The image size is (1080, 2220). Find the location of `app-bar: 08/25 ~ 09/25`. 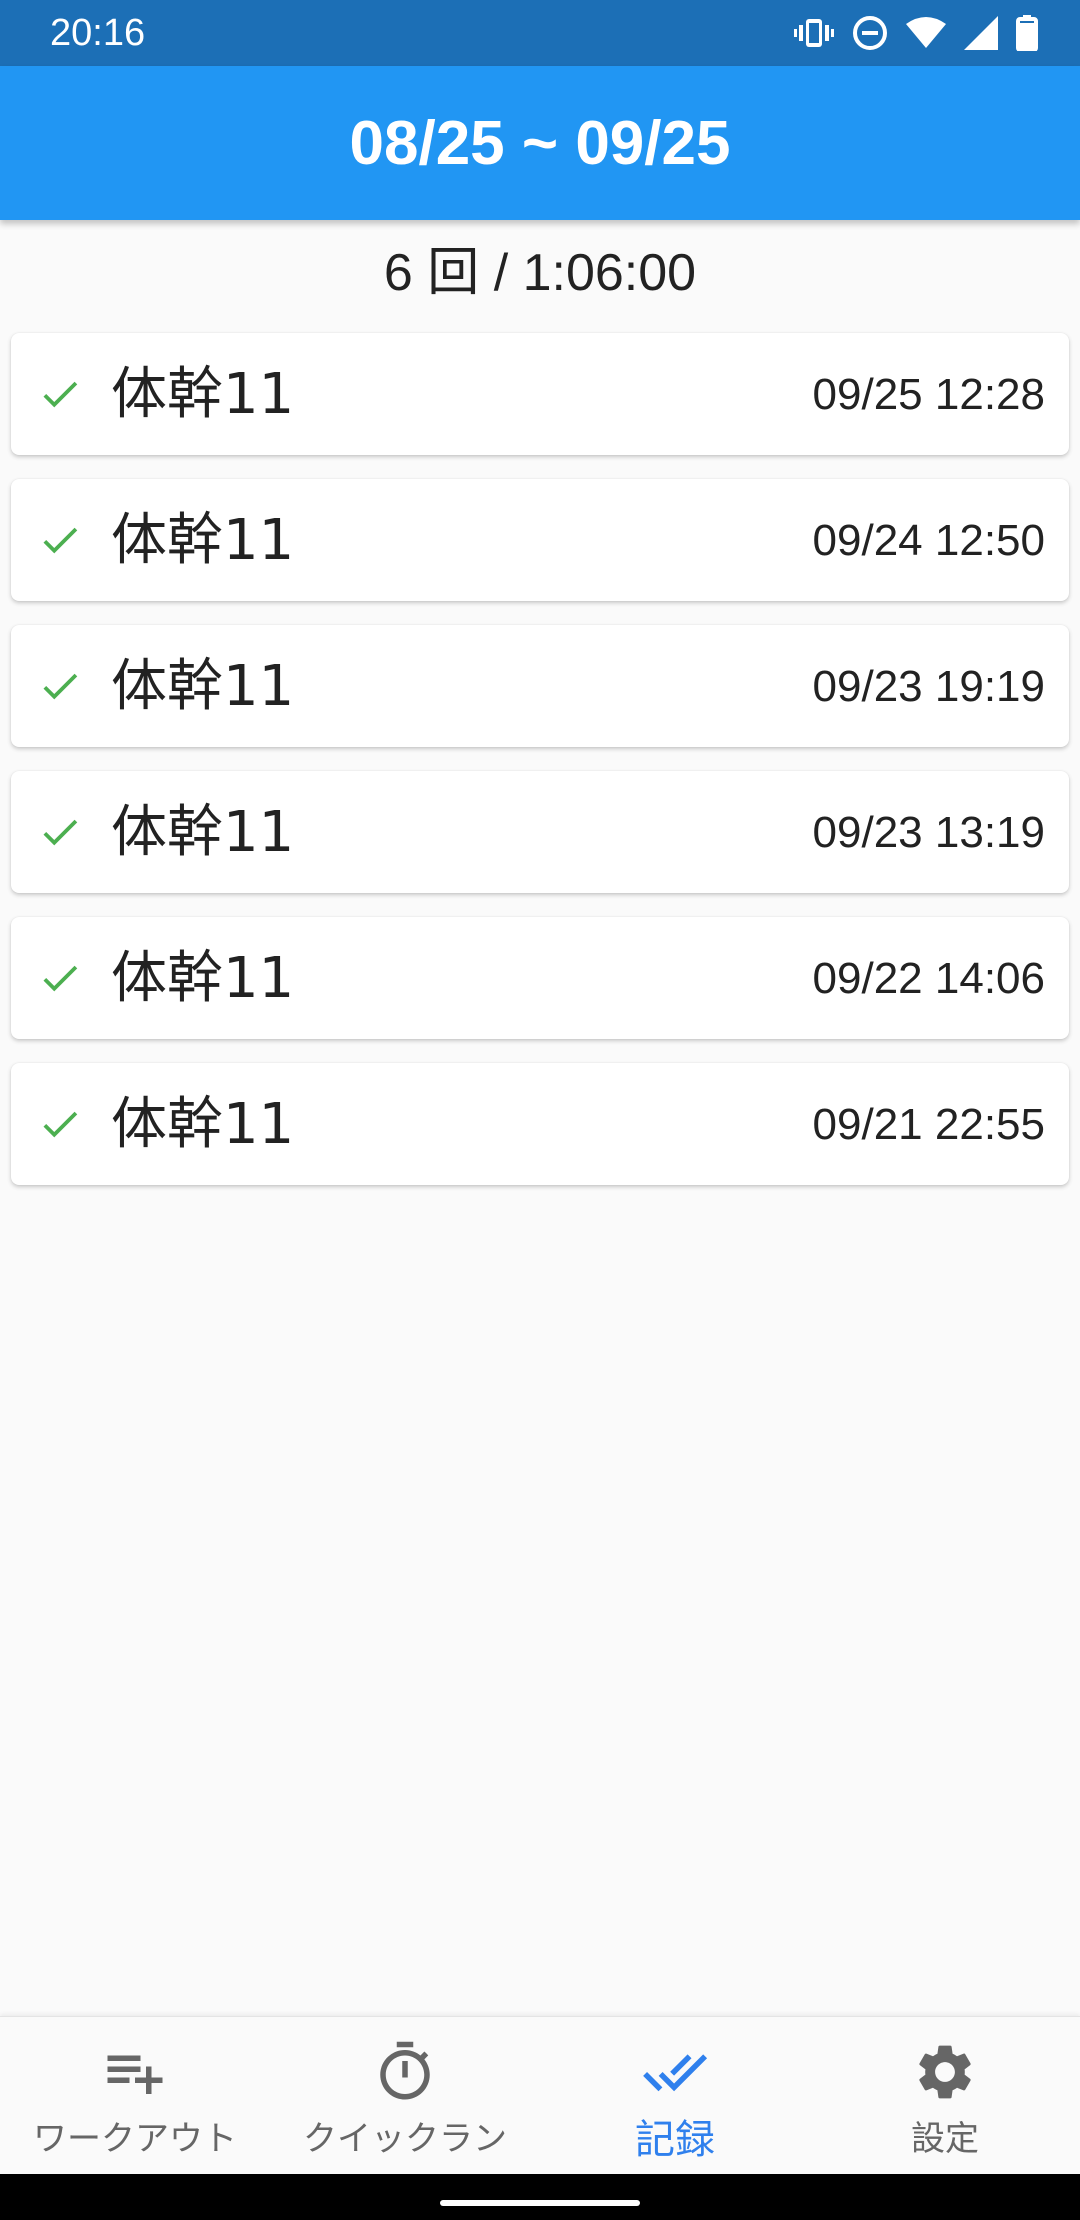

app-bar: 08/25 ~ 09/25 is located at coordinates (540, 143).